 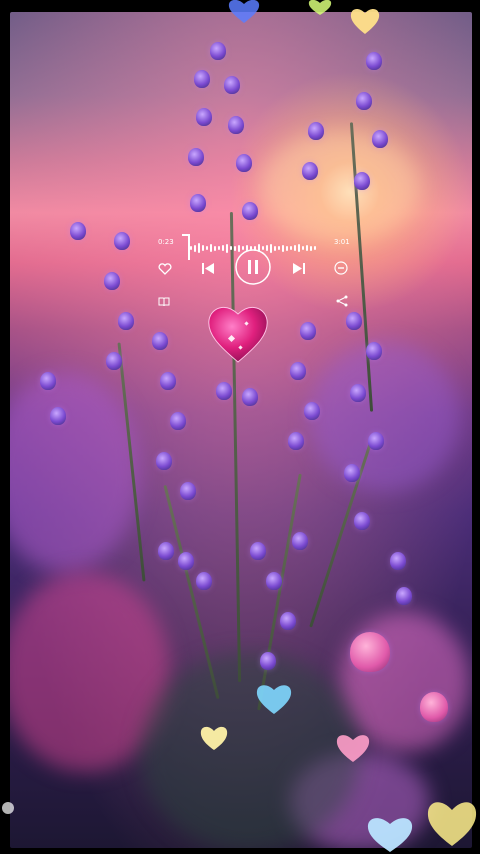 What do you see at coordinates (166, 242) in the screenshot?
I see `elapsed-time: 0:23` at bounding box center [166, 242].